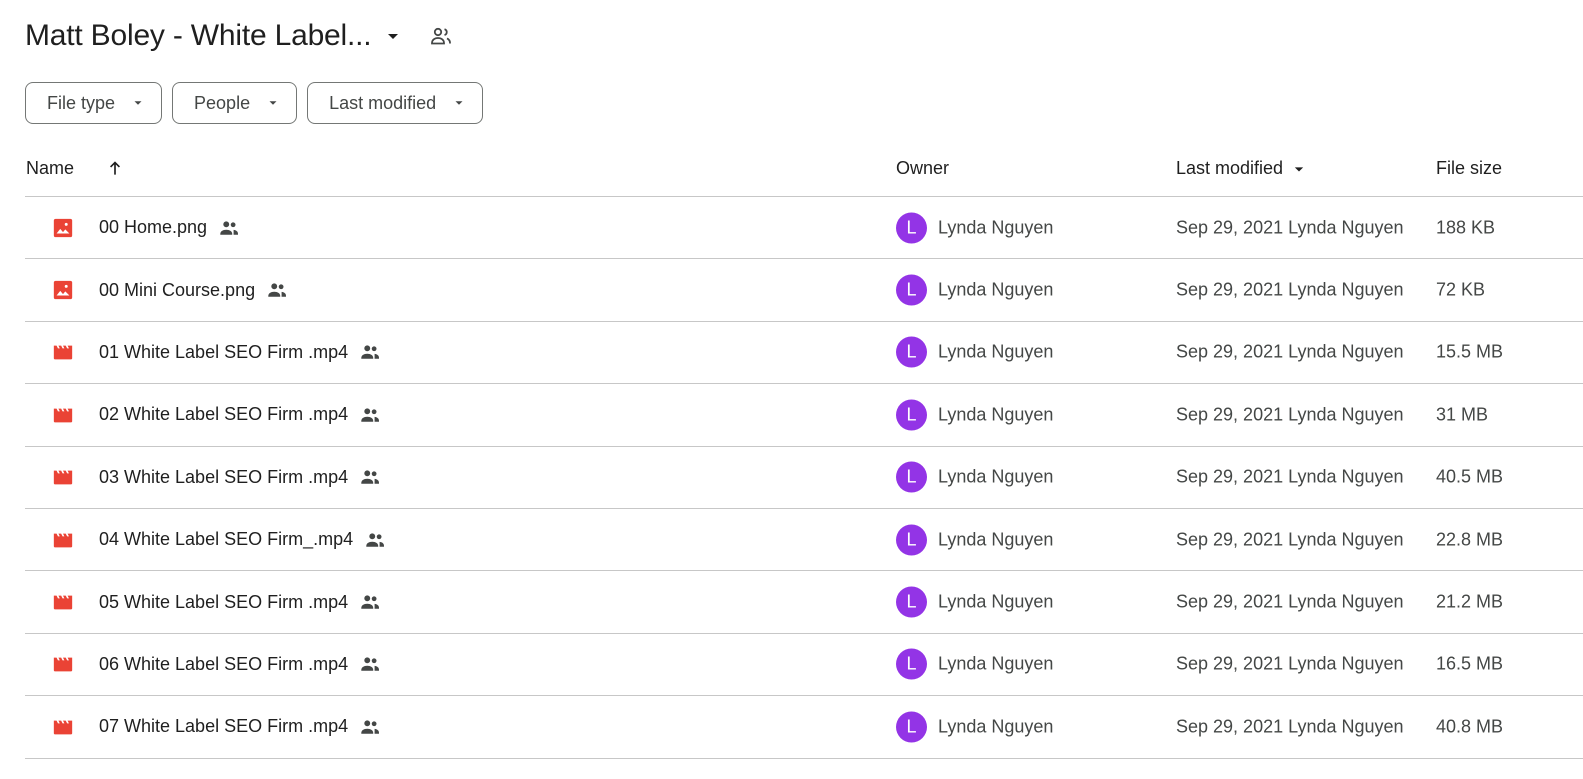 The height and width of the screenshot is (779, 1583). I want to click on column-header-file-size: File size, so click(1469, 168).